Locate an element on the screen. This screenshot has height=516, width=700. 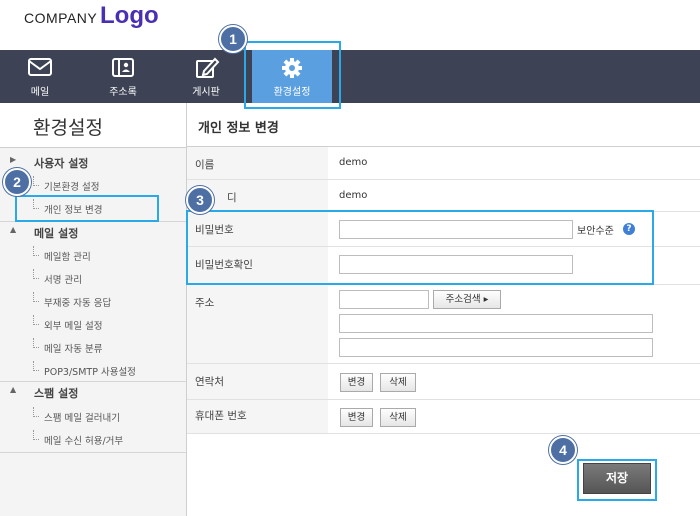
row-label-cell: 주소 is located at coordinates (257, 324).